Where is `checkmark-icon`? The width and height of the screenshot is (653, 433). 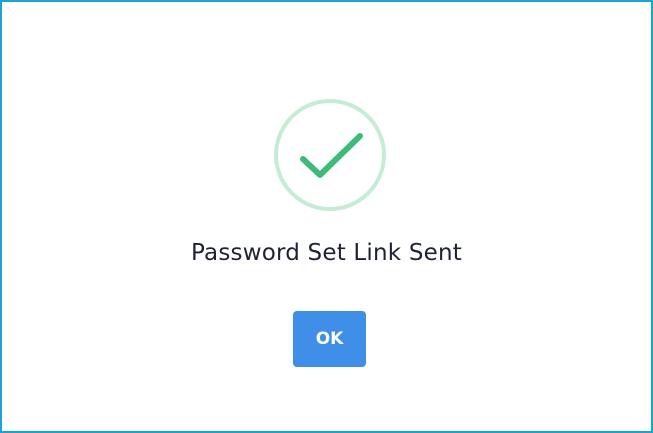
checkmark-icon is located at coordinates (331, 155).